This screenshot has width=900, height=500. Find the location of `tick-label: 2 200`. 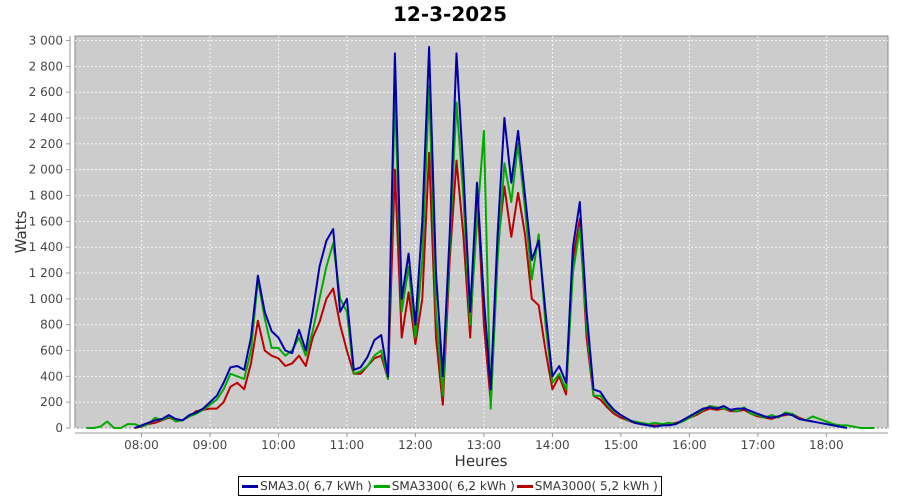

tick-label: 2 200 is located at coordinates (45, 143).